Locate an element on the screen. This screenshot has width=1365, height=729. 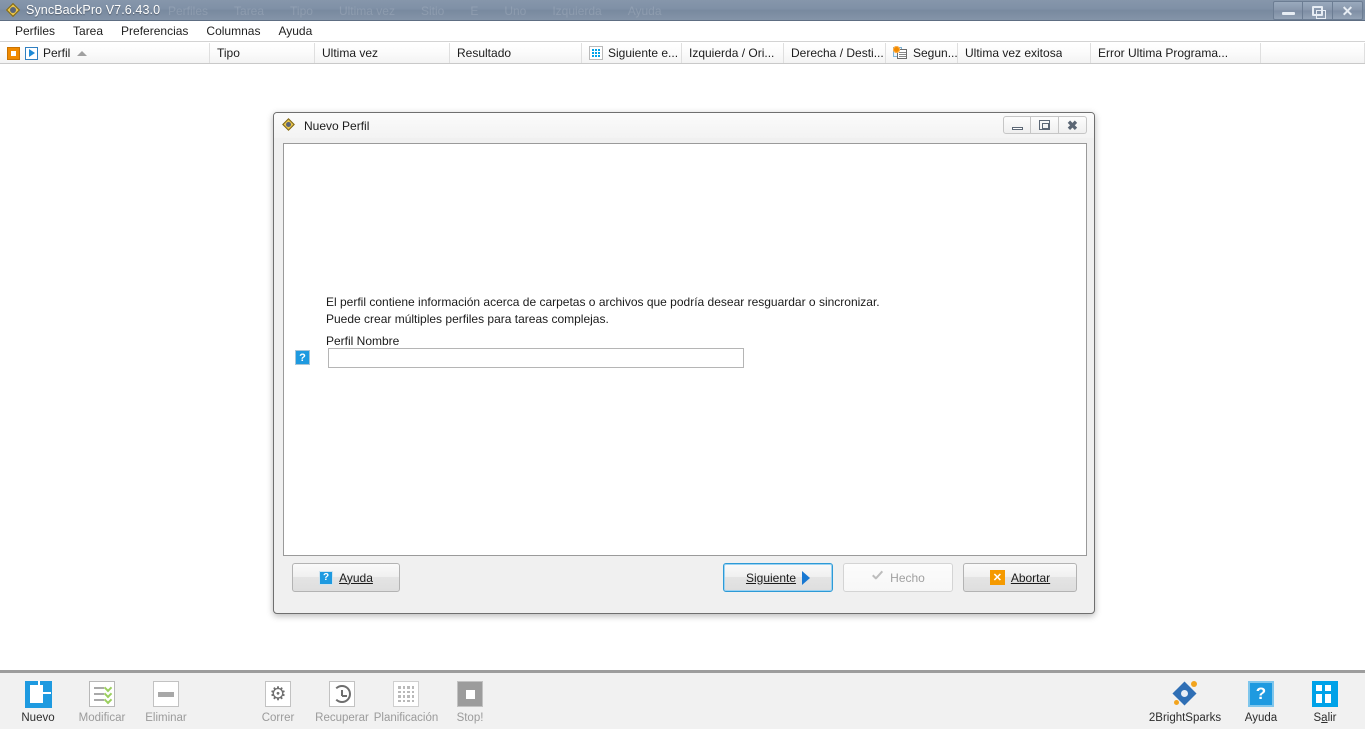
toolbar-separator-gap is located at coordinates (222, 698).